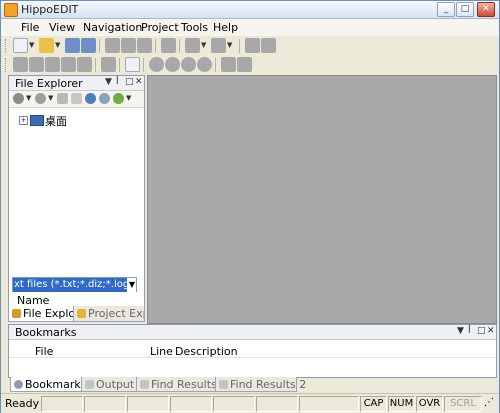 This screenshot has height=413, width=500. Describe the element at coordinates (23, 120) in the screenshot. I see `expand-icon: +` at that location.